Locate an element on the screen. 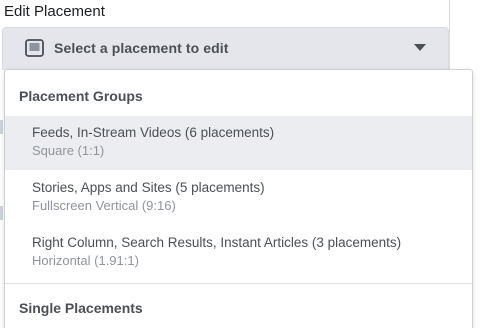 This screenshot has height=328, width=480. placement-select: Select a placement to edit is located at coordinates (225, 48).